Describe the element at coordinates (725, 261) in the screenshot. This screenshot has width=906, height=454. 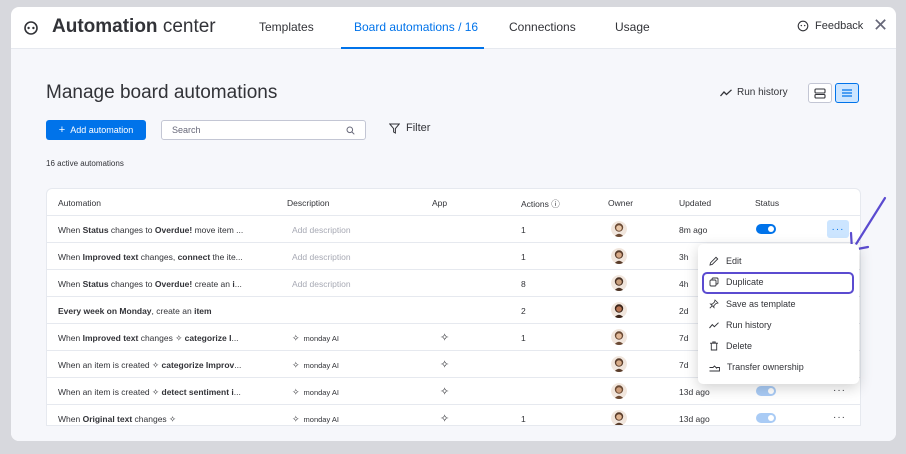
I see `menu-item-edit: Edit` at that location.